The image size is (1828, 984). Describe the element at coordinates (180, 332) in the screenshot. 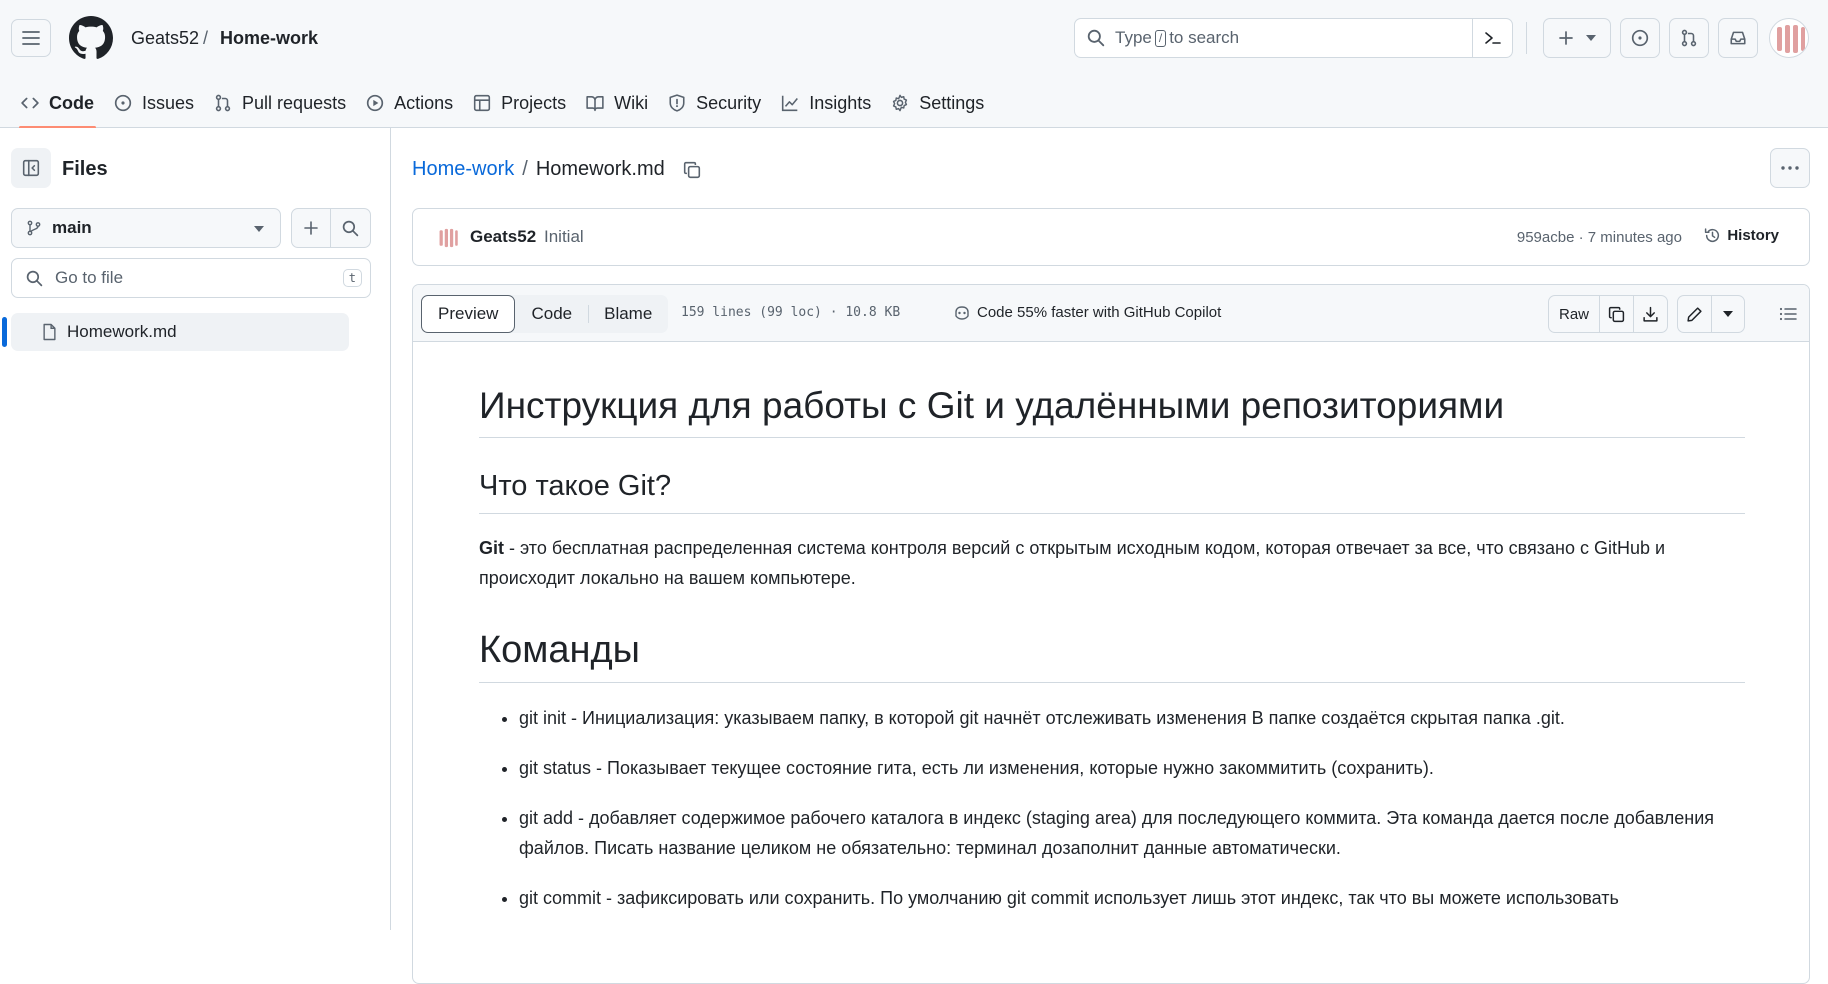

I see `file-tree-item: Homework.md` at that location.